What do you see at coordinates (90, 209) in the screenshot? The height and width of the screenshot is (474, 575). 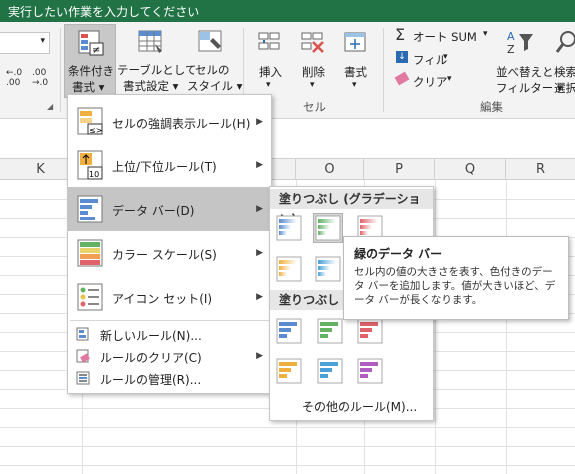 I see `data-bars-icon` at bounding box center [90, 209].